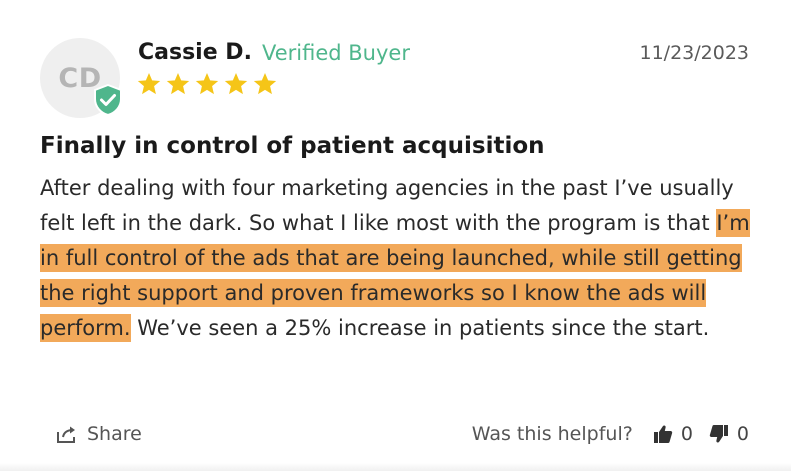 The width and height of the screenshot is (791, 471). Describe the element at coordinates (108, 100) in the screenshot. I see `verified-shield-icon` at that location.